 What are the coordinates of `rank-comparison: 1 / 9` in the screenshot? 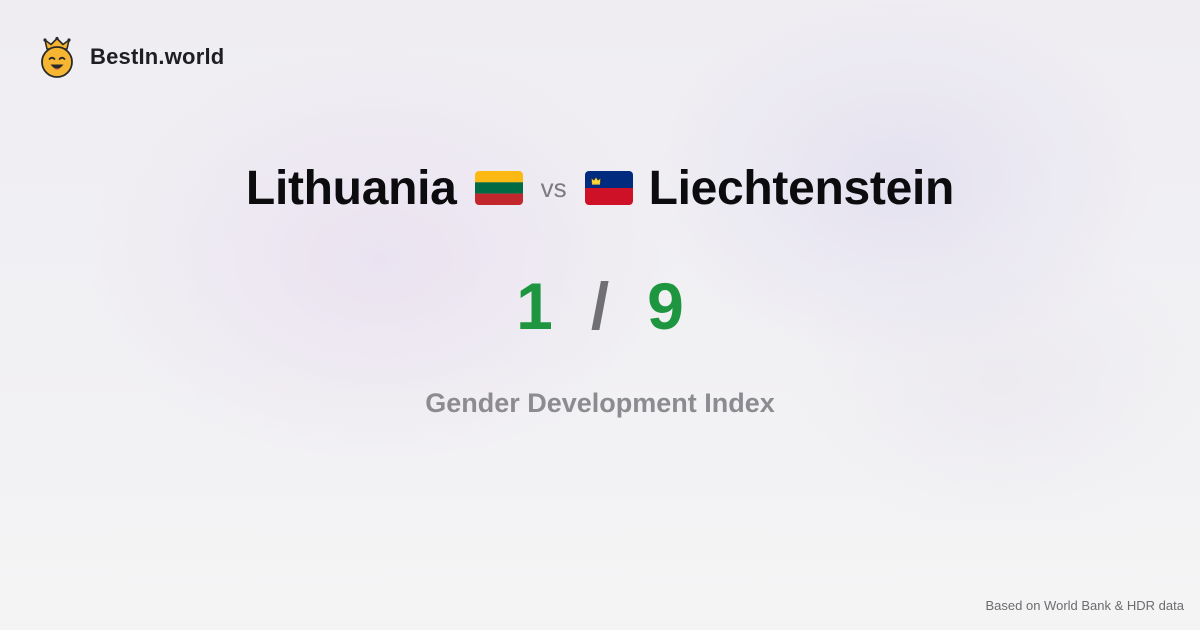 It's located at (600, 306).